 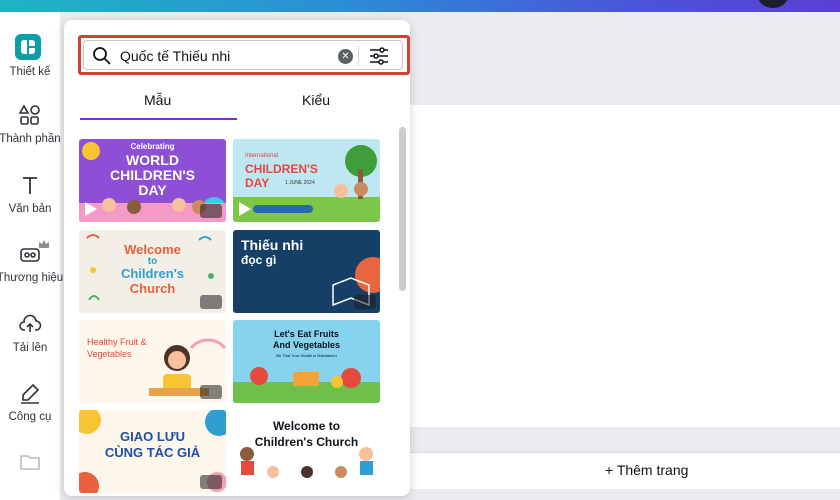 What do you see at coordinates (158, 119) in the screenshot?
I see `active-tab-indicator` at bounding box center [158, 119].